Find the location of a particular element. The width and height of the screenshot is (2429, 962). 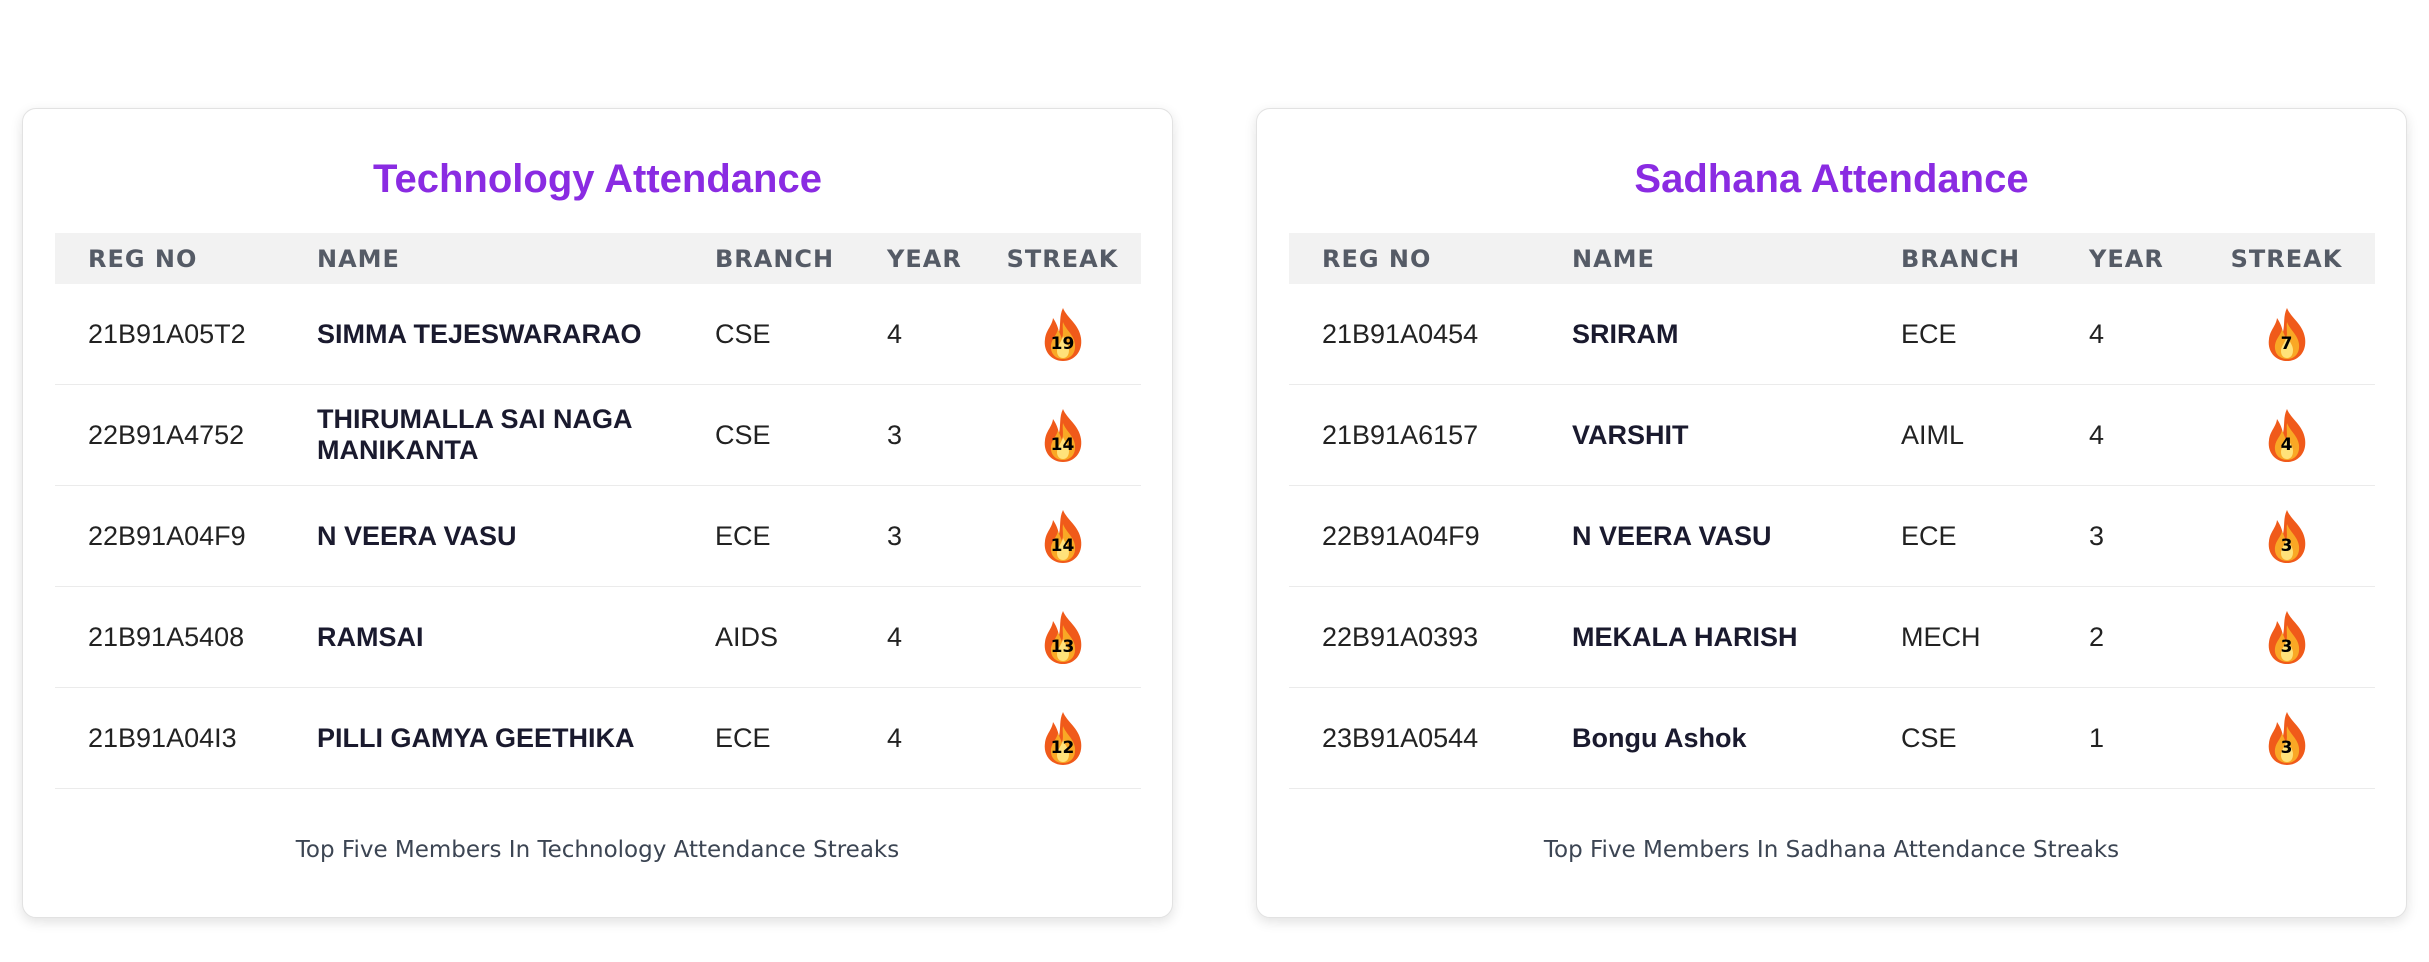

name-cell: THIRUMALLA SAI NAGA MANIKANTA is located at coordinates (483, 435).